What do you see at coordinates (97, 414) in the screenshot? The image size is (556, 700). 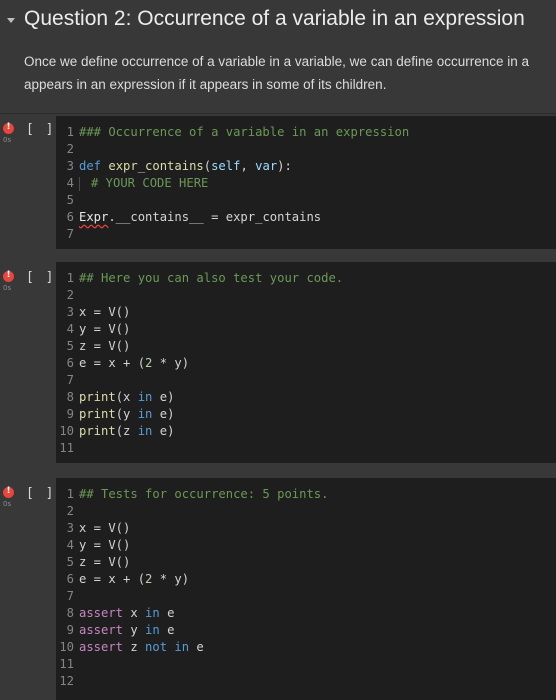 I see `code-token: print` at bounding box center [97, 414].